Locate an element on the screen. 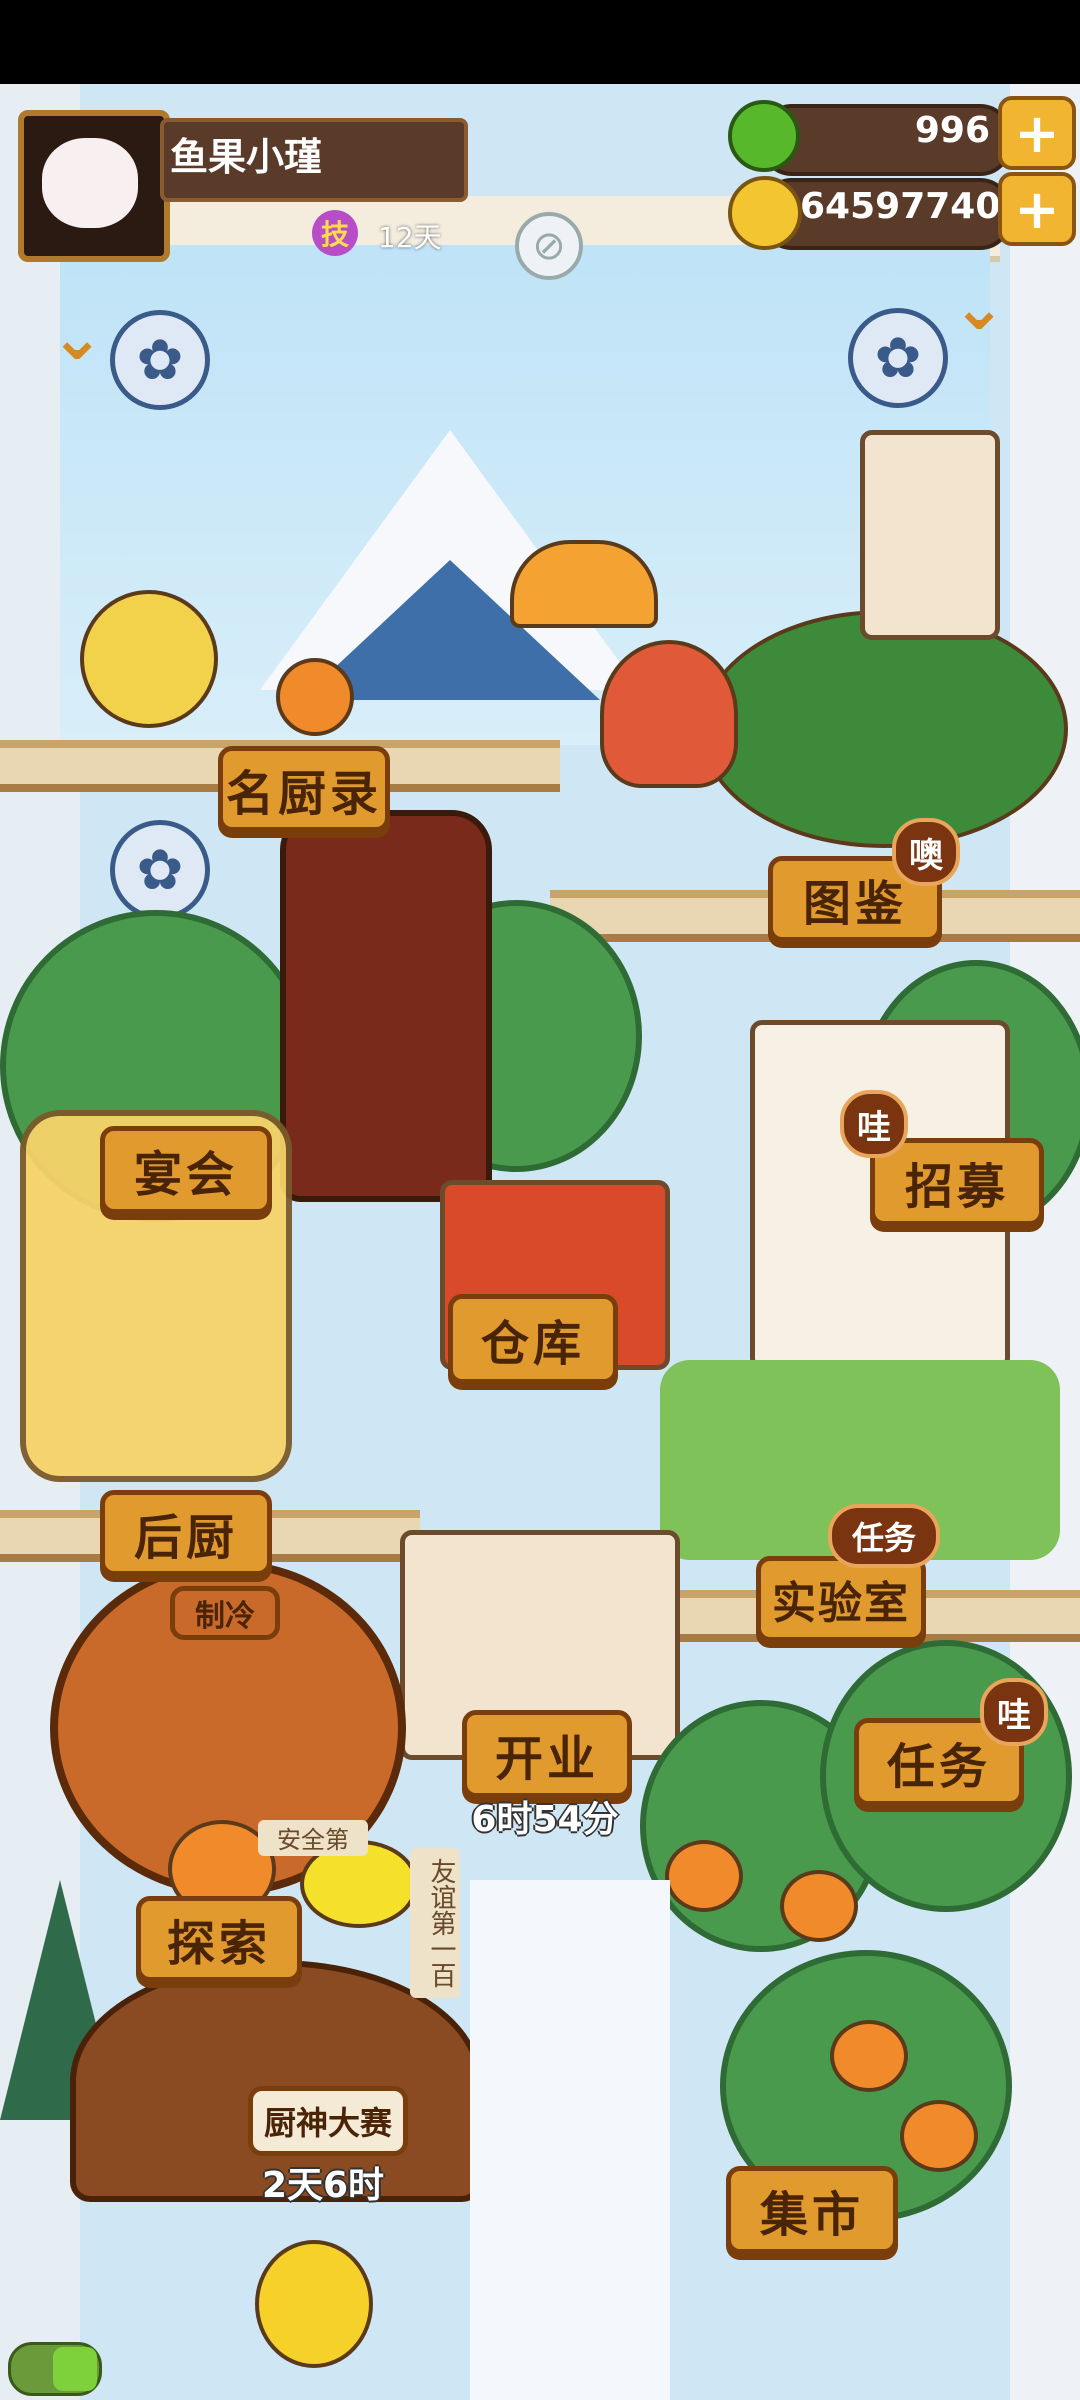 Image resolution: width=1080 pixels, height=2400 pixels. friendship-sign: 友谊第一百 is located at coordinates (435, 1923).